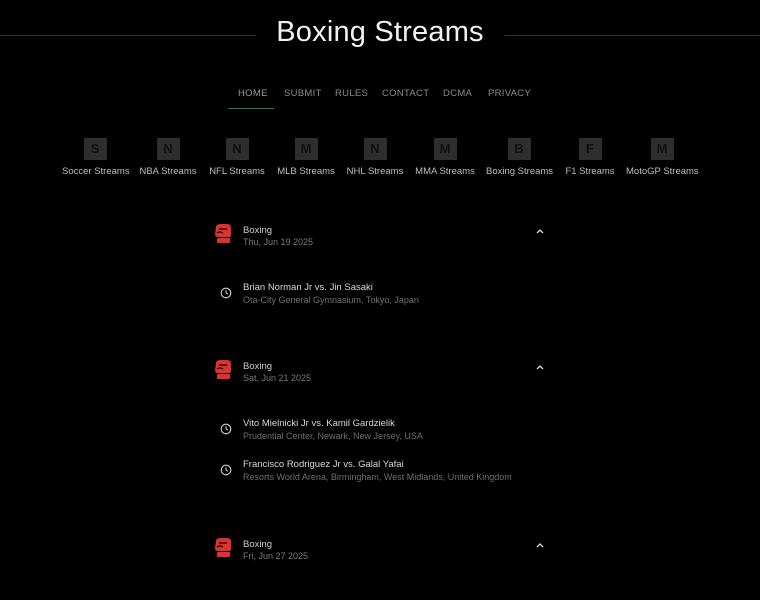 Image resolution: width=760 pixels, height=600 pixels. I want to click on nav-contact: CONTACT, so click(405, 93).